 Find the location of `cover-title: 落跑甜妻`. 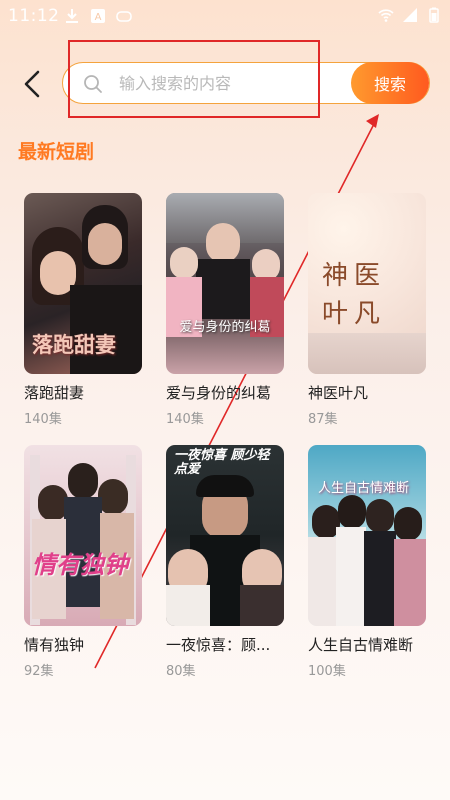

cover-title: 落跑甜妻 is located at coordinates (74, 345).